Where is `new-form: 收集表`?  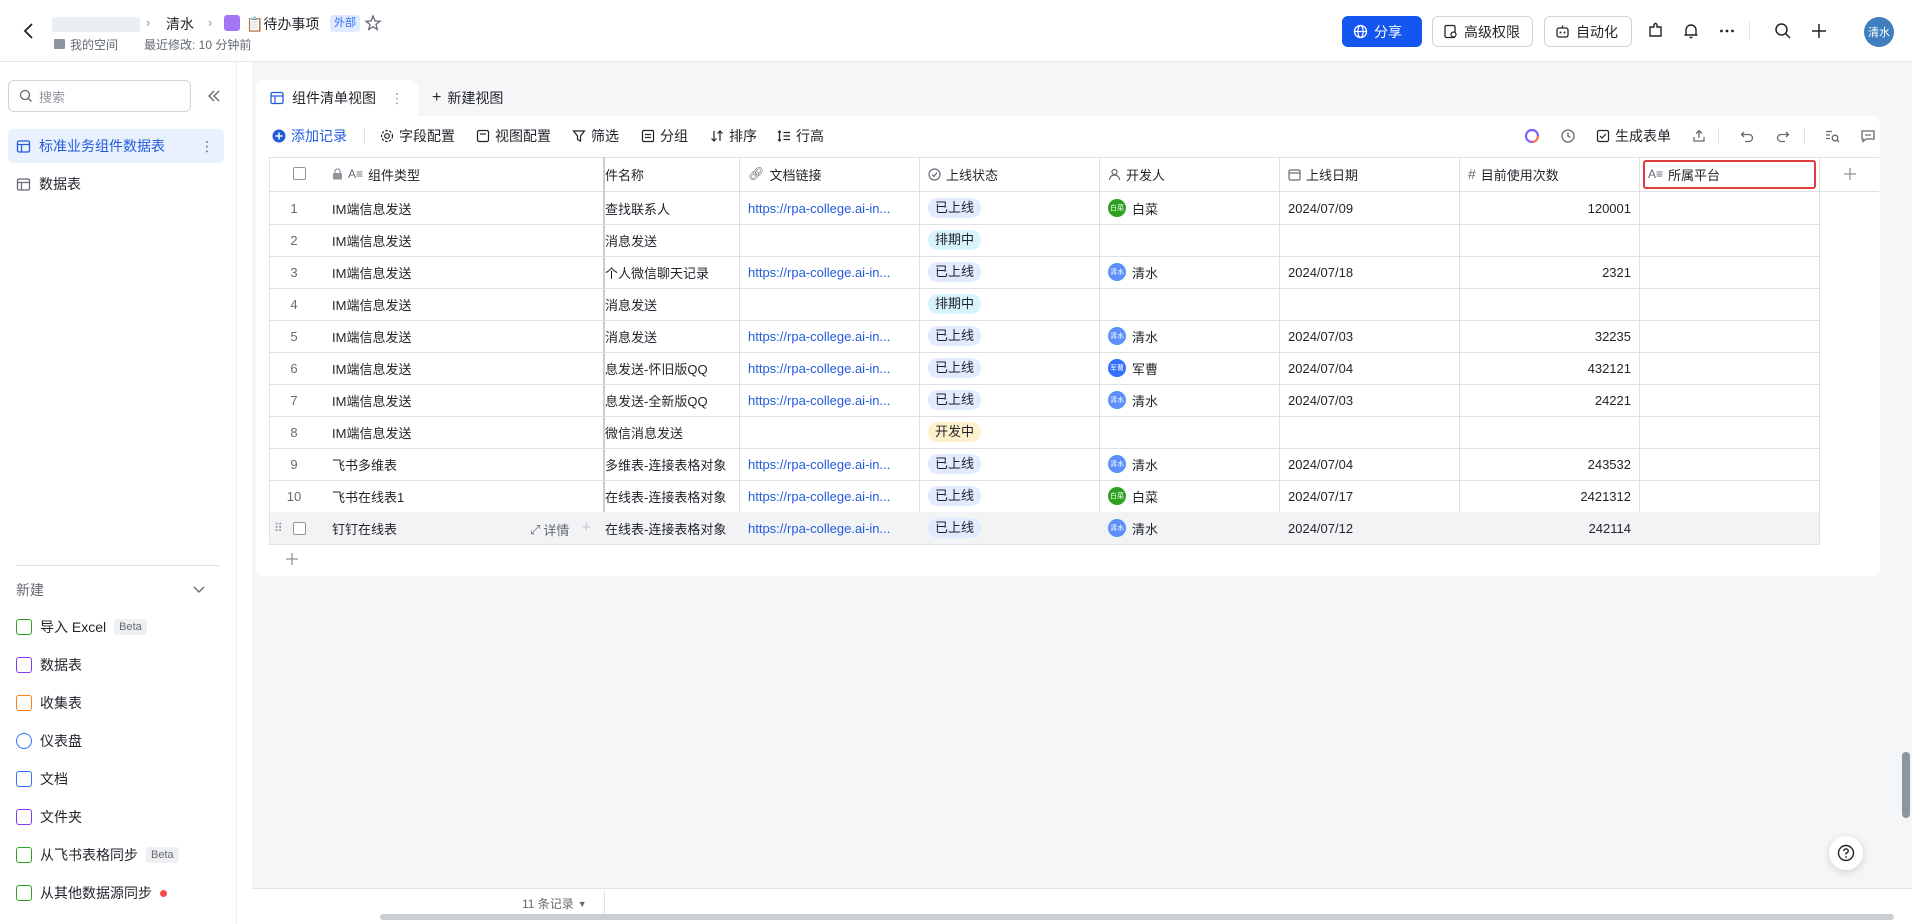
new-form: 收集表 is located at coordinates (116, 703).